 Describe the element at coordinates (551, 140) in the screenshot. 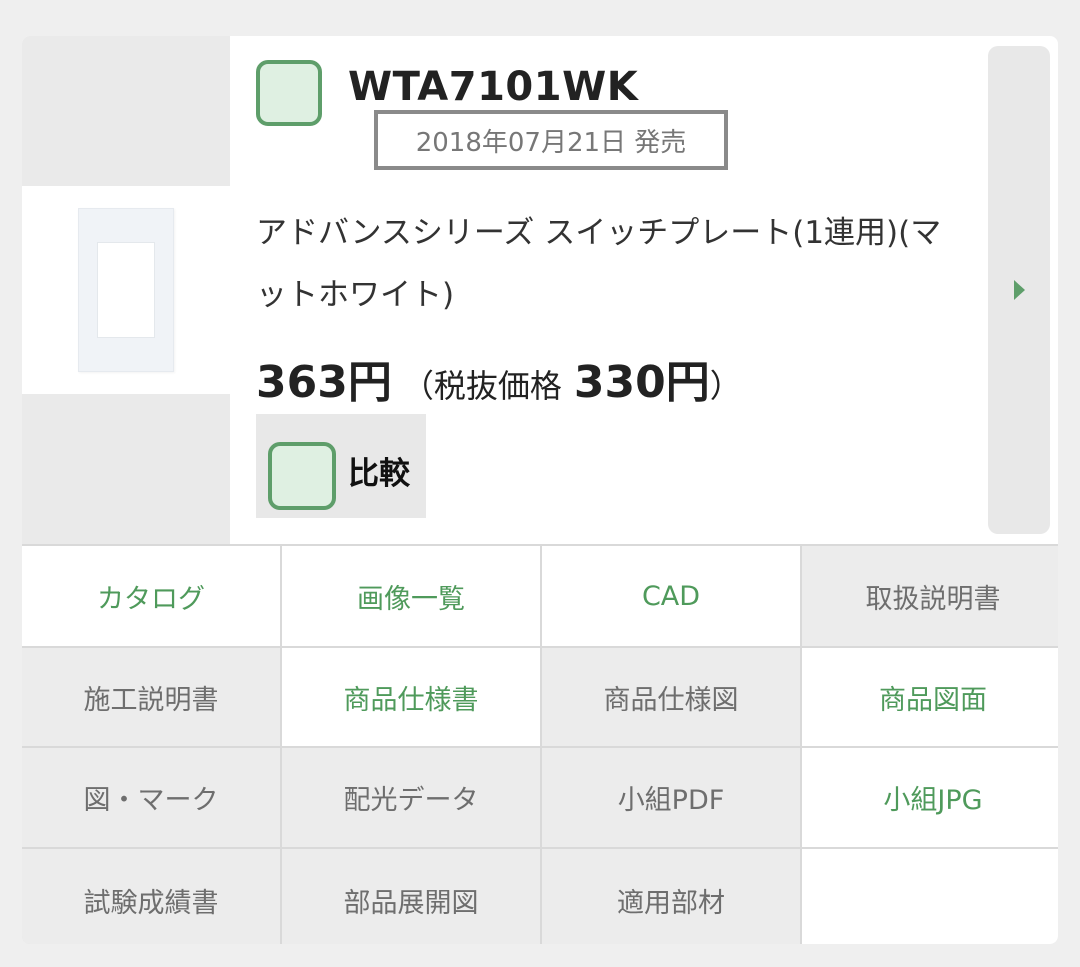

I see `release-date-badge: 2018年07月21日 発売` at that location.